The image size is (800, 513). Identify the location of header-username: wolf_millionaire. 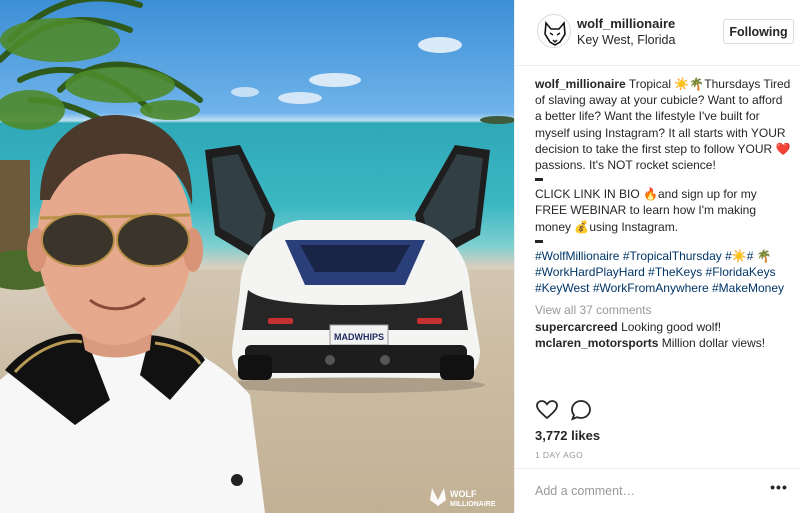
(626, 23).